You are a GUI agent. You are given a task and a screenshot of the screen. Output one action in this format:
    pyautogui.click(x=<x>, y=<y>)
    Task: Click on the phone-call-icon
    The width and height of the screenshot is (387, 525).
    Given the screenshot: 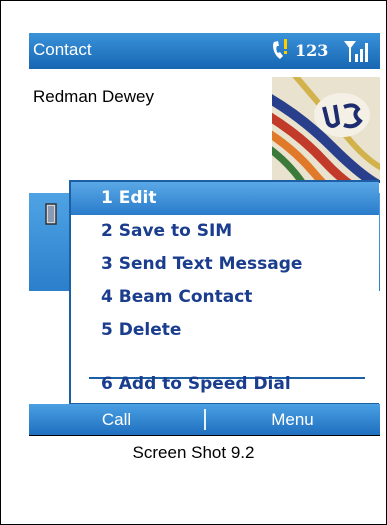 What is the action you would take?
    pyautogui.click(x=280, y=50)
    